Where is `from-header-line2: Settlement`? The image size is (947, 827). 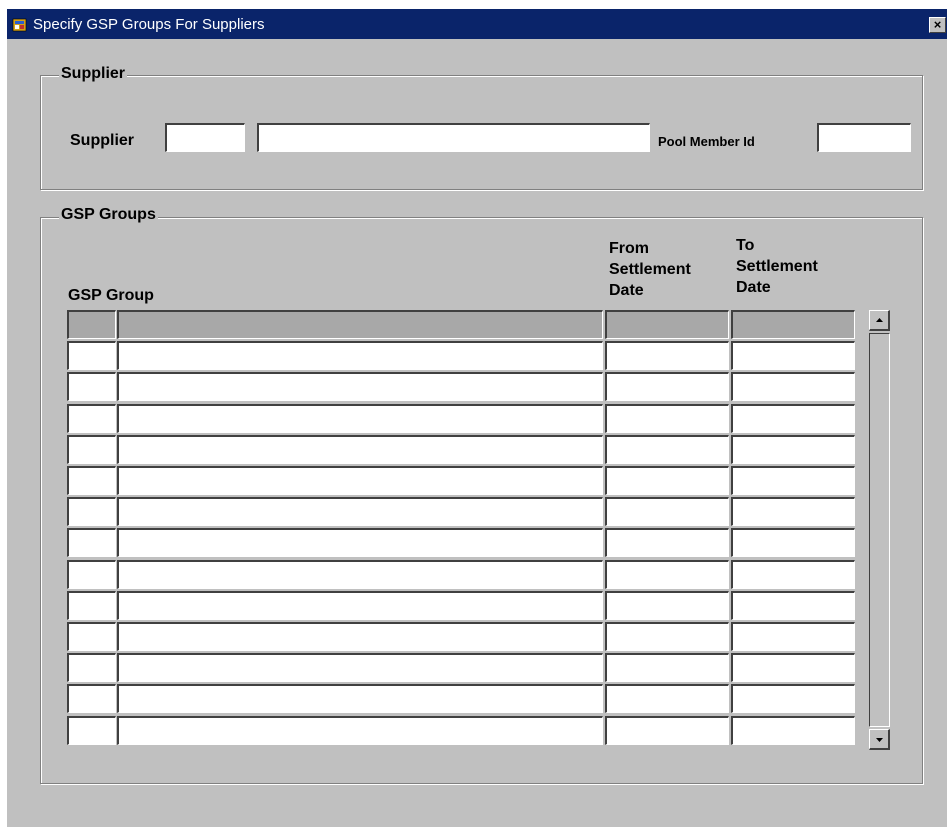 from-header-line2: Settlement is located at coordinates (650, 269).